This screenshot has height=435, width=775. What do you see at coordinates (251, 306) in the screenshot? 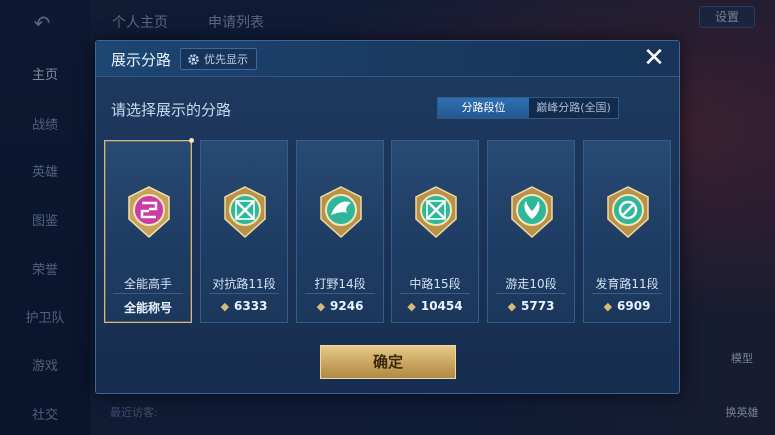
I see `lane-score-value: 6333` at bounding box center [251, 306].